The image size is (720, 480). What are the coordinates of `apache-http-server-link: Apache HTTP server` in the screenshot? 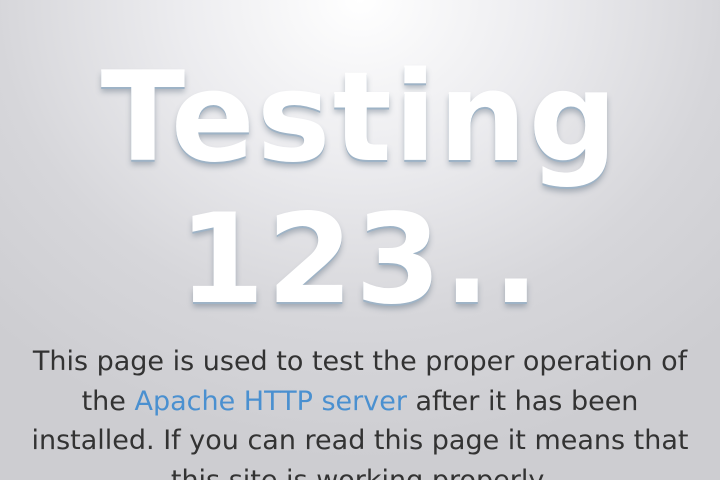 It's located at (270, 401).